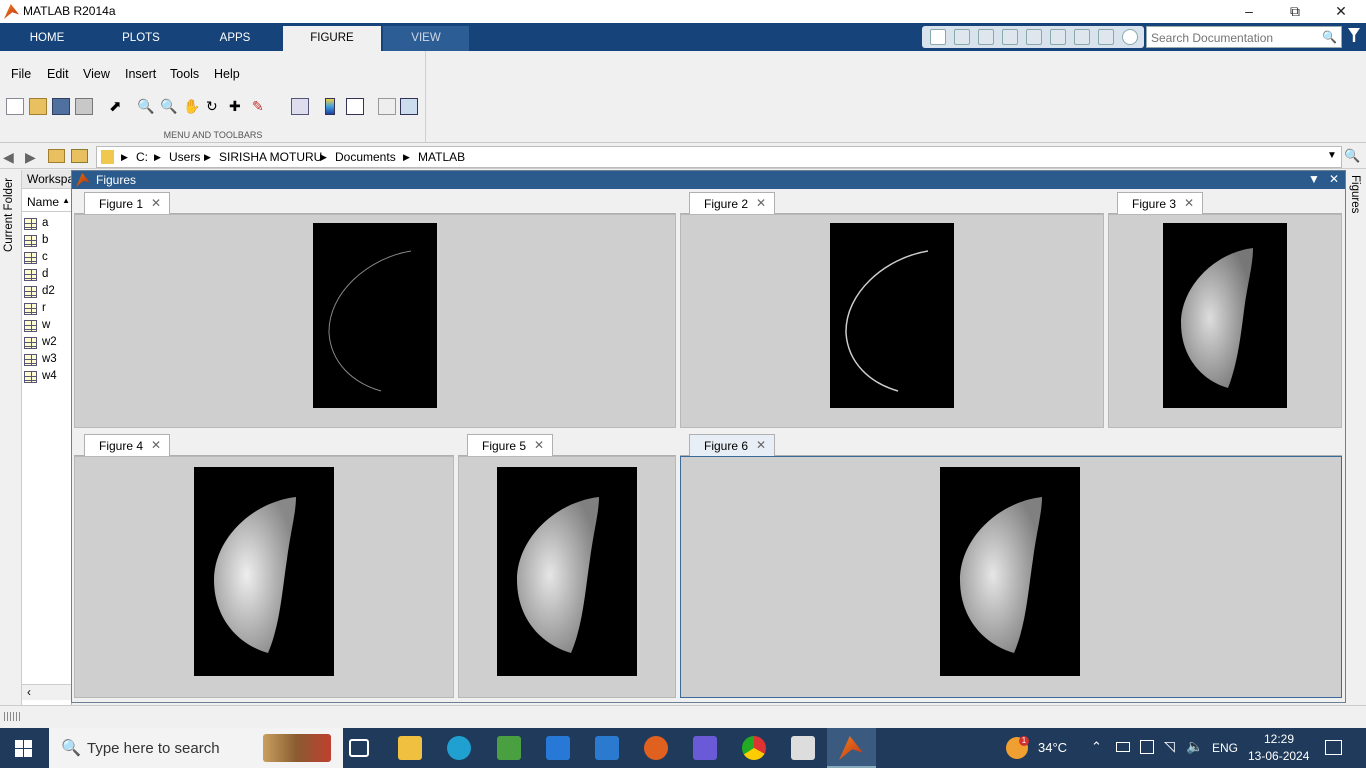 The width and height of the screenshot is (1366, 768). What do you see at coordinates (142, 157) in the screenshot?
I see `crumb-drive: C:` at bounding box center [142, 157].